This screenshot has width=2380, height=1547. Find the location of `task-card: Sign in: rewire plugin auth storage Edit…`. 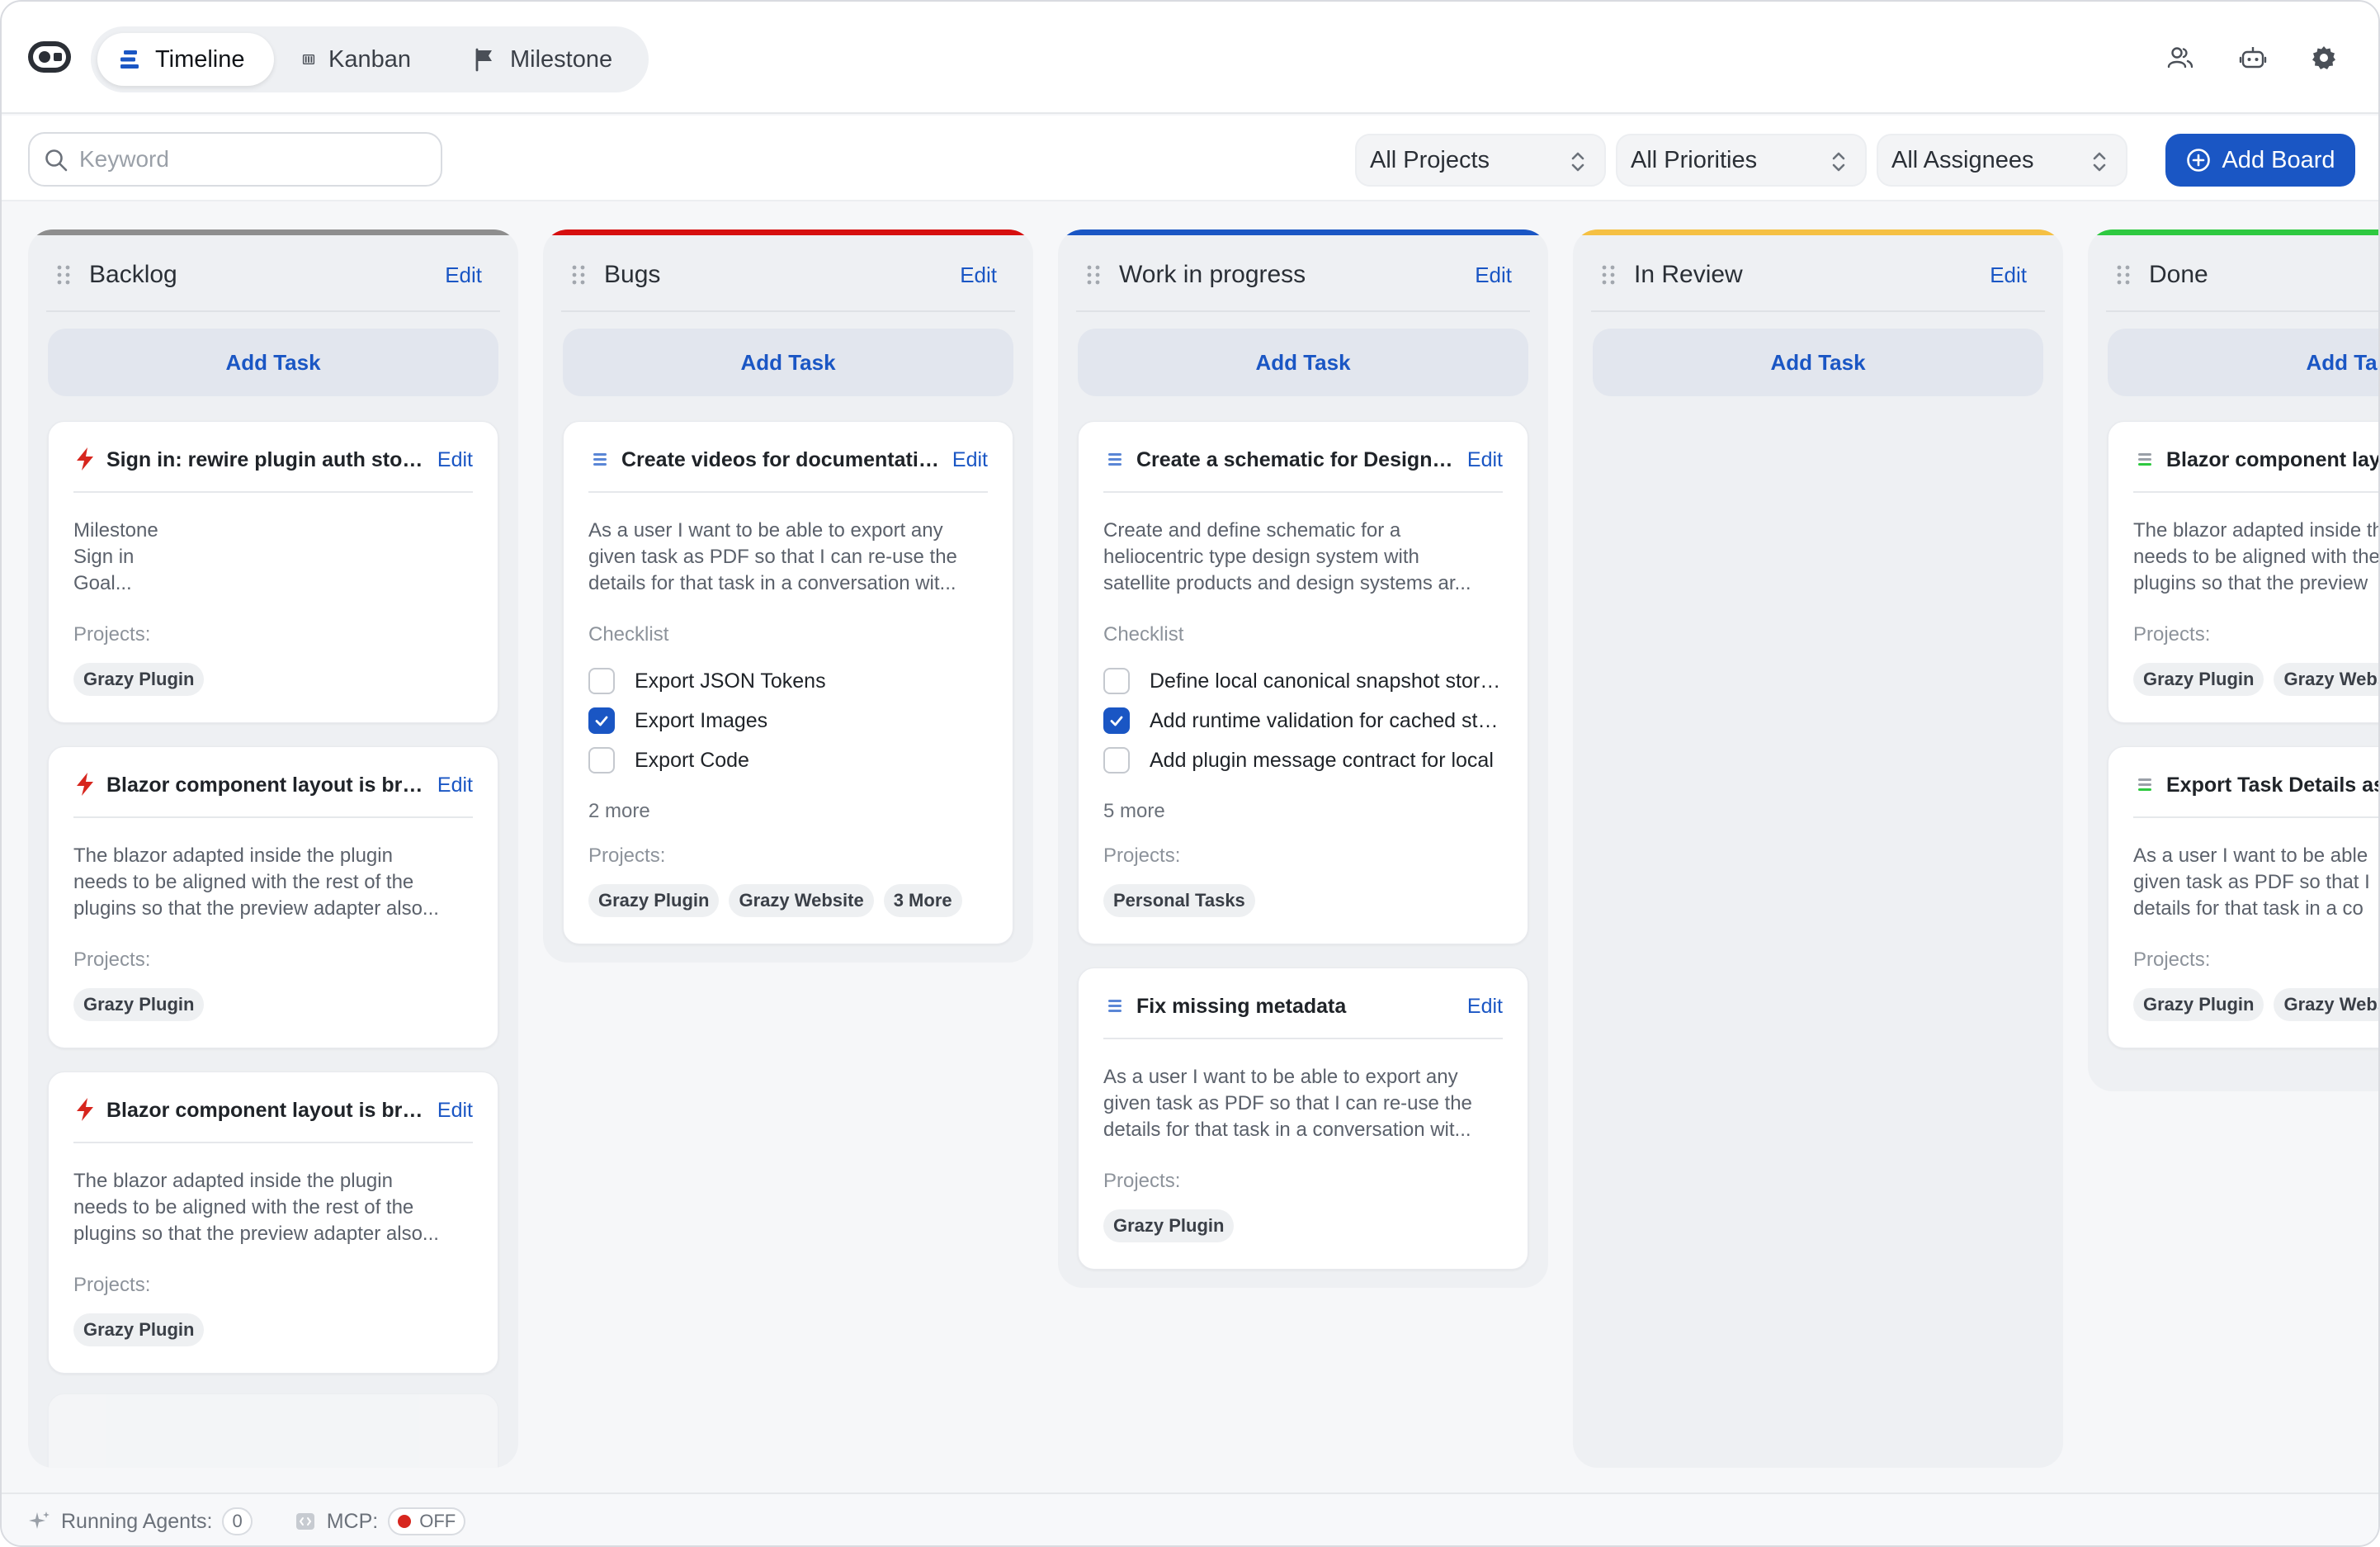

task-card: Sign in: rewire plugin auth storage Edit… is located at coordinates (273, 572).